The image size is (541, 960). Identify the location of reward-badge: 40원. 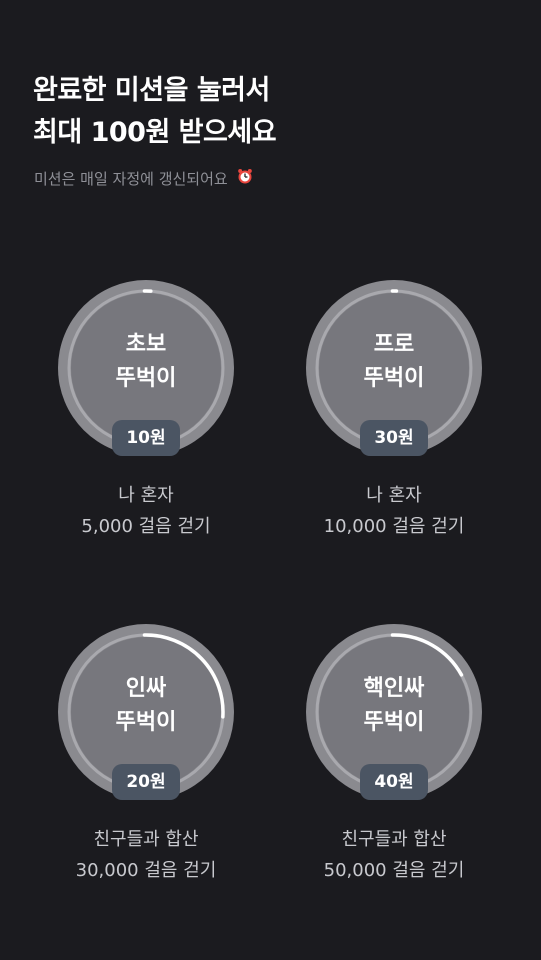
(394, 782).